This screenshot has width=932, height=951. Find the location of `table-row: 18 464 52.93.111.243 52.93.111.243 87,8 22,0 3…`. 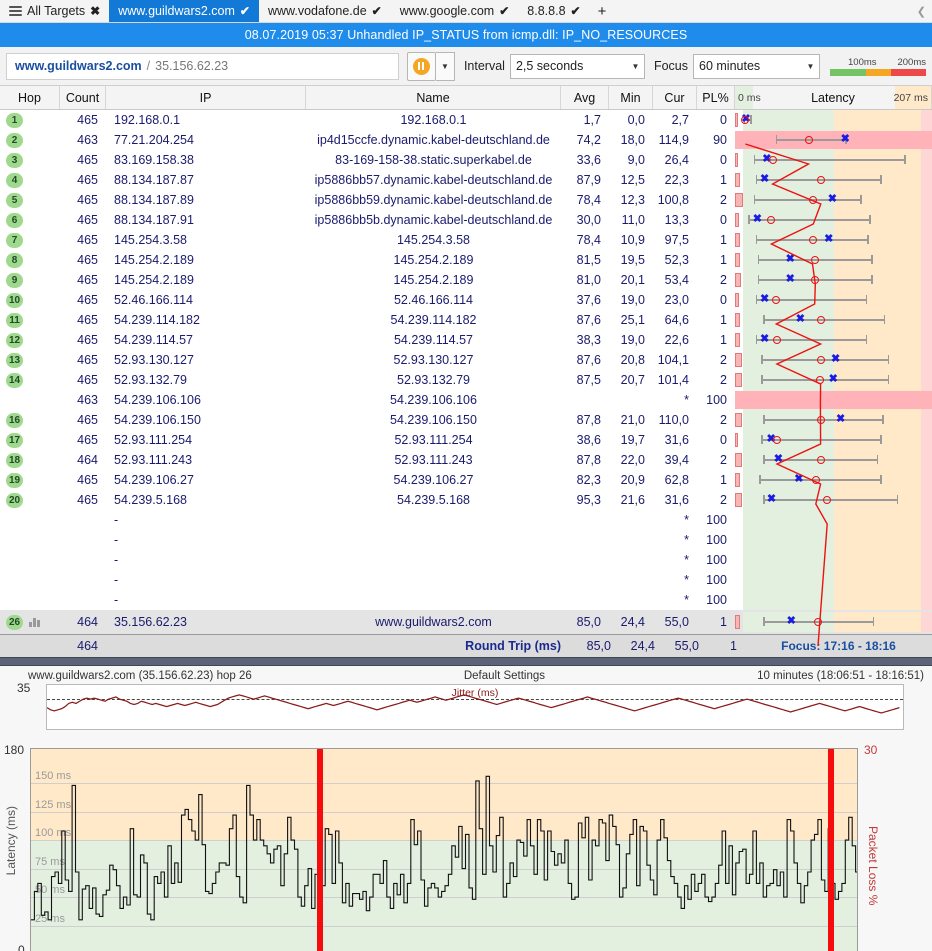

table-row: 18 464 52.93.111.243 52.93.111.243 87,8 22,0 3… is located at coordinates (466, 460).